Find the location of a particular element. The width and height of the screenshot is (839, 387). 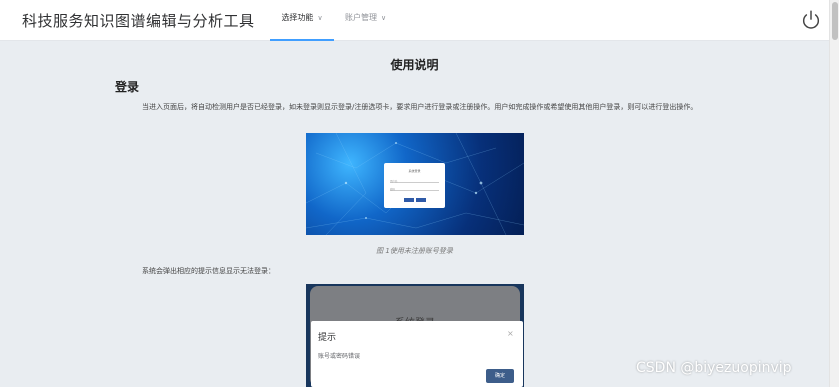

power-icon is located at coordinates (811, 20).